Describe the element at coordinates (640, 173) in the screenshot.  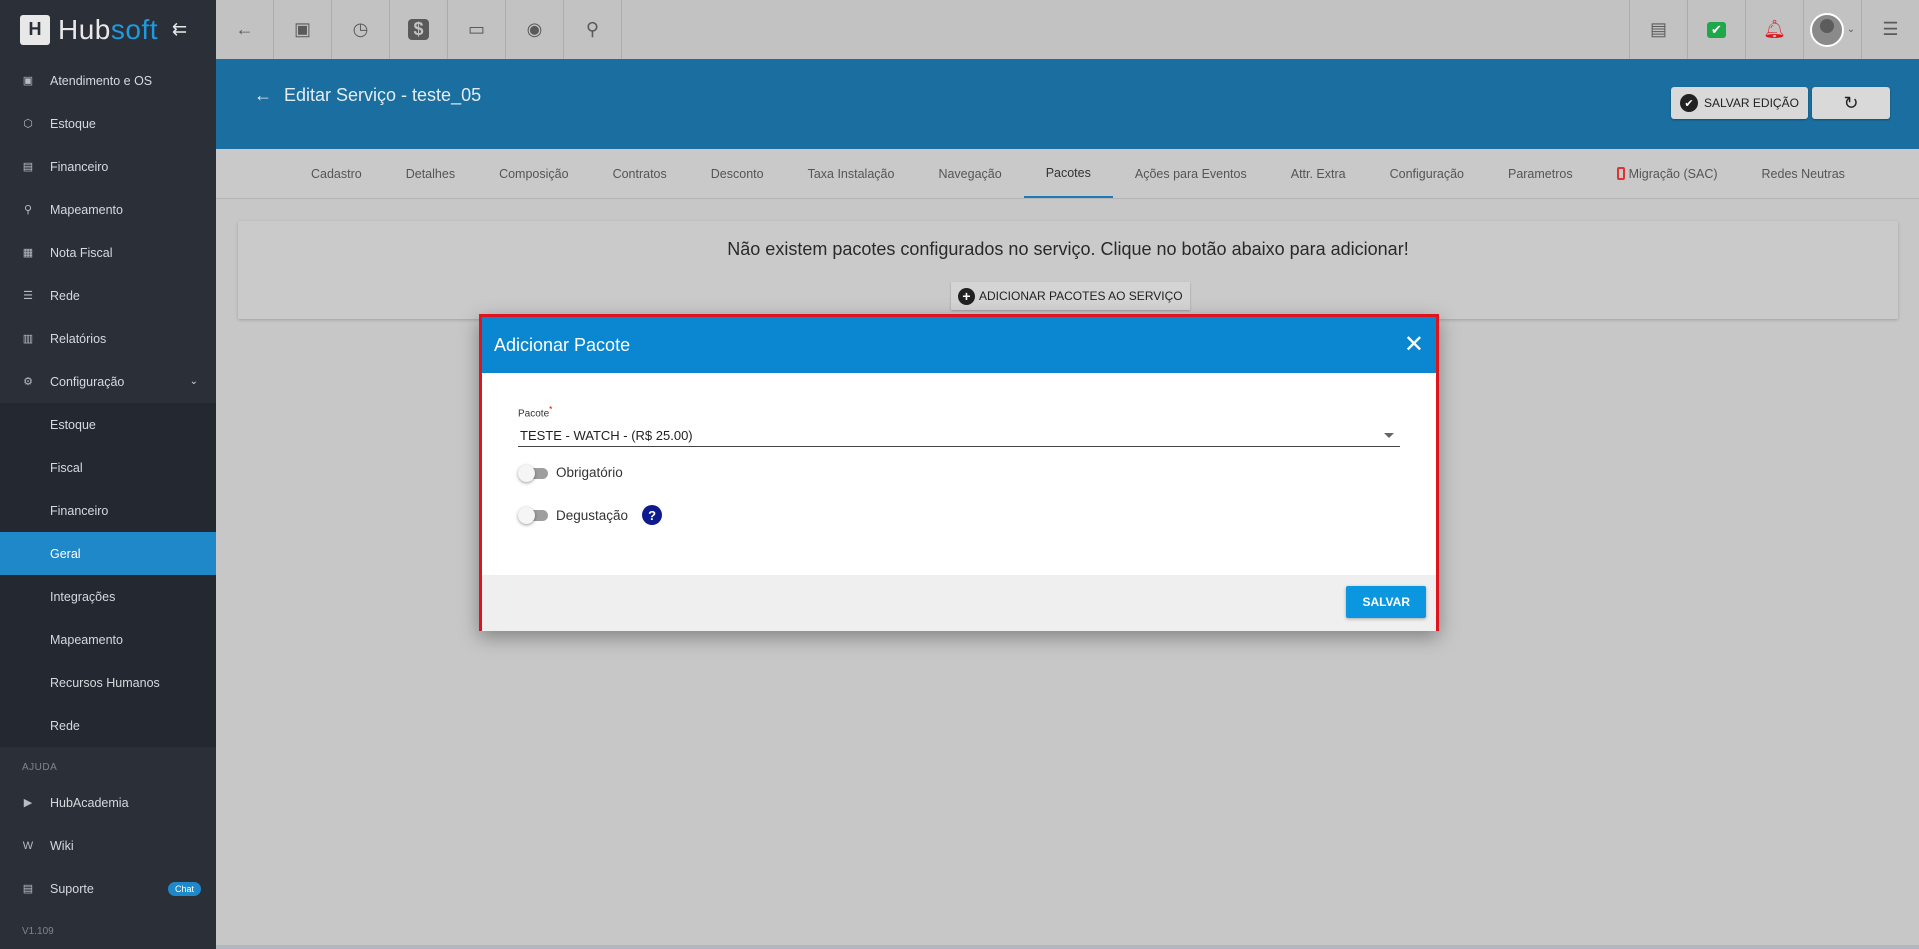
I see `tab-contratos: Contratos` at that location.